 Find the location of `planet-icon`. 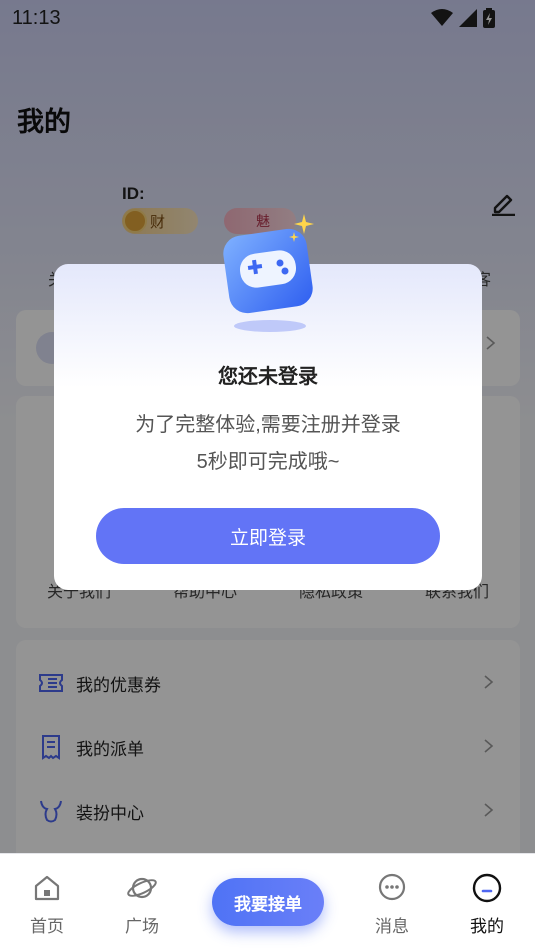

planet-icon is located at coordinates (142, 888).